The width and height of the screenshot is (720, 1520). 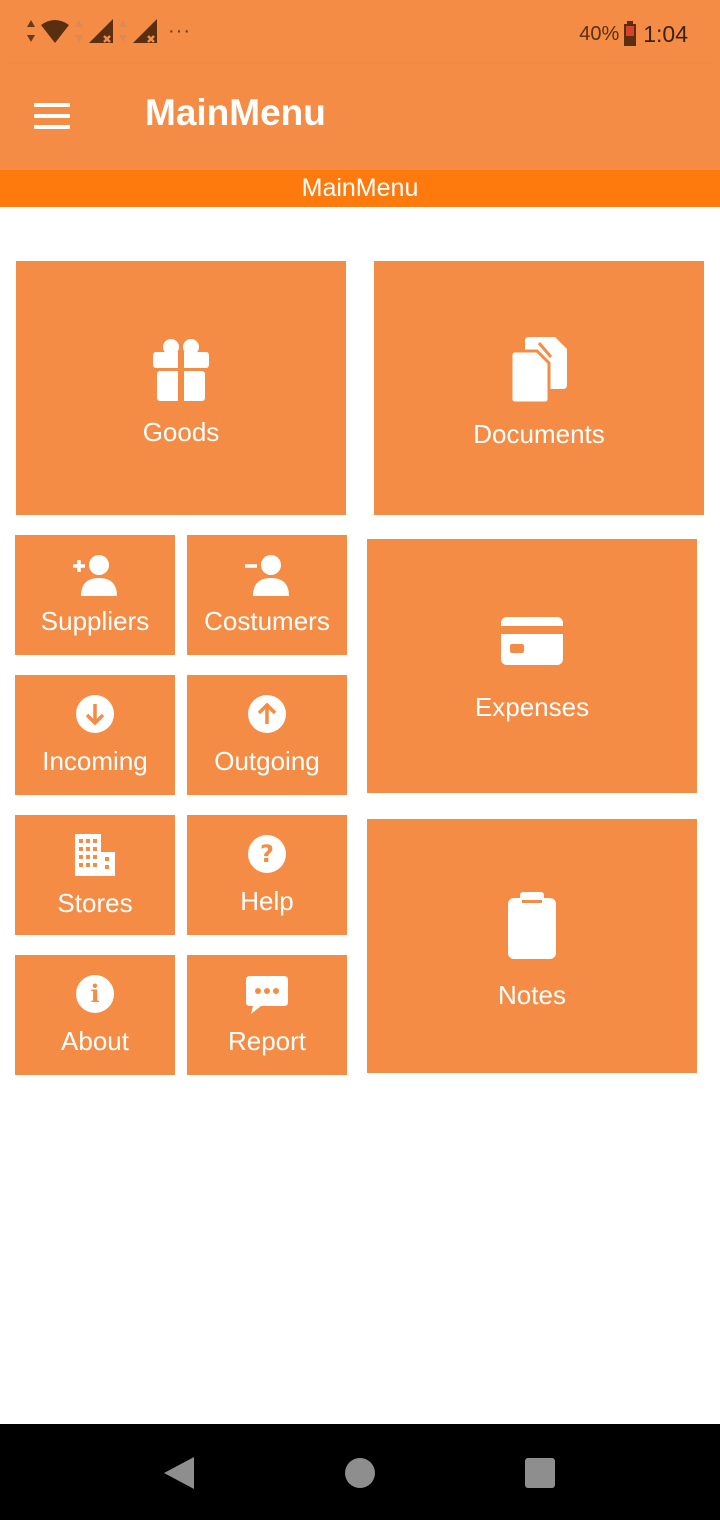 I want to click on signal-icon-sim2, so click(x=145, y=31).